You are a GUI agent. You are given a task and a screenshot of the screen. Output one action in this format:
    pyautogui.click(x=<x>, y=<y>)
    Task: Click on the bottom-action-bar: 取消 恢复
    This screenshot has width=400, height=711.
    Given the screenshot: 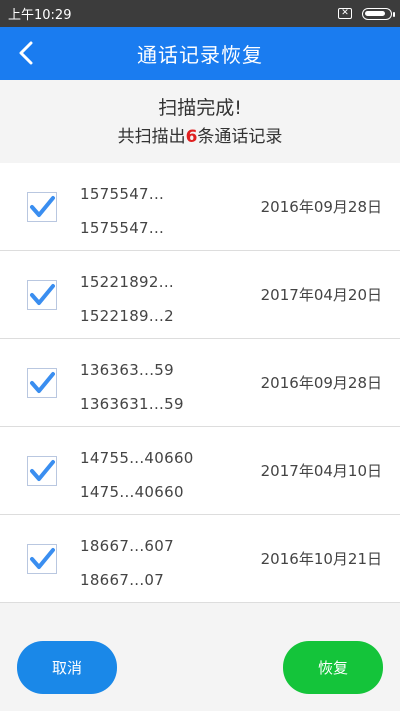 What is the action you would take?
    pyautogui.click(x=200, y=666)
    